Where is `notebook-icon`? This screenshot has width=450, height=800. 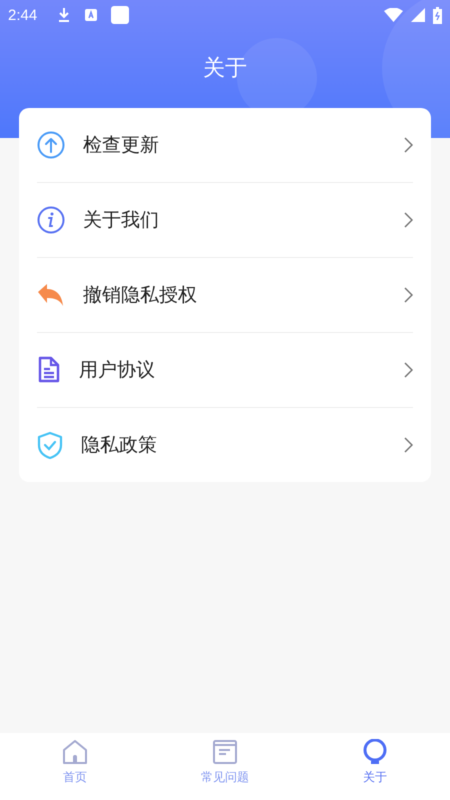 notebook-icon is located at coordinates (225, 752).